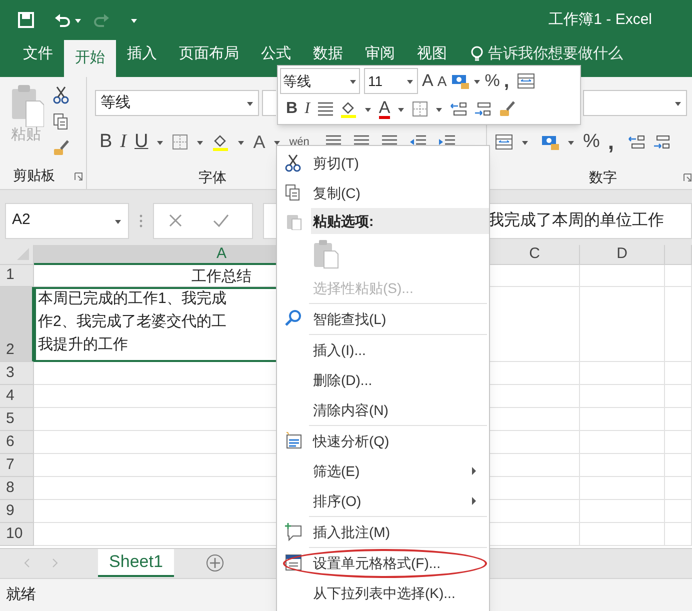  What do you see at coordinates (17, 534) in the screenshot?
I see `row-header: 10` at bounding box center [17, 534].